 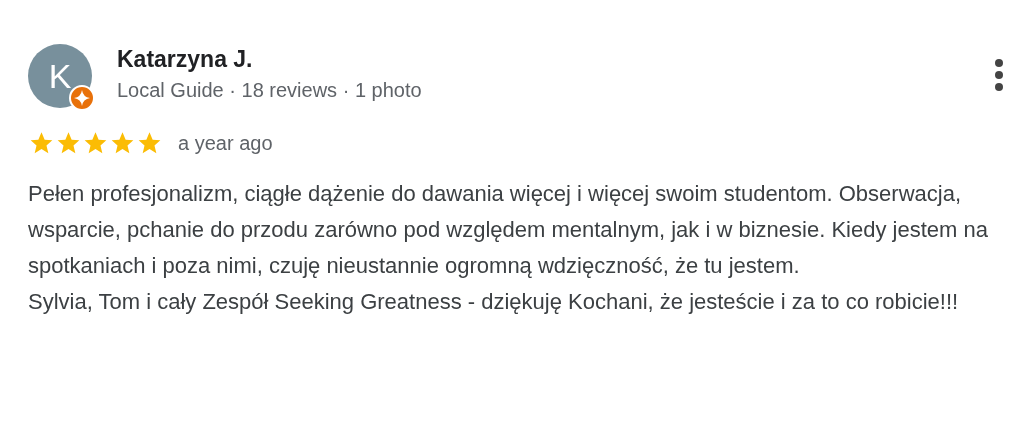 I want to click on review-time: a year ago, so click(x=225, y=143).